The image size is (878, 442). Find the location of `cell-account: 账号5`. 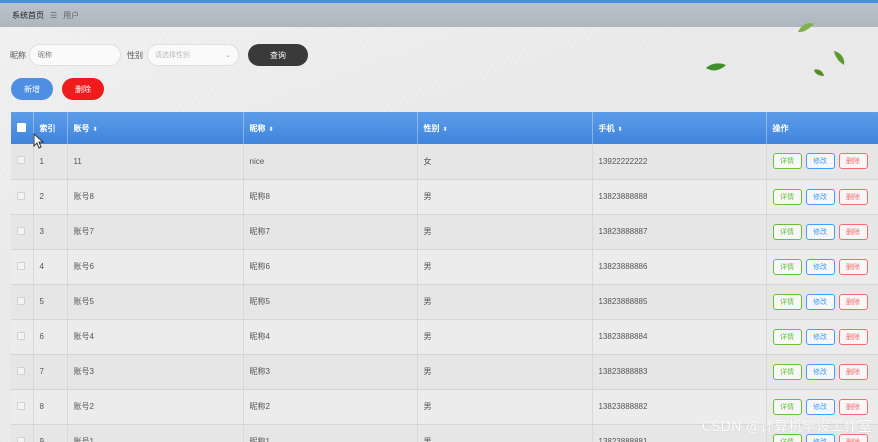

cell-account: 账号5 is located at coordinates (155, 302).